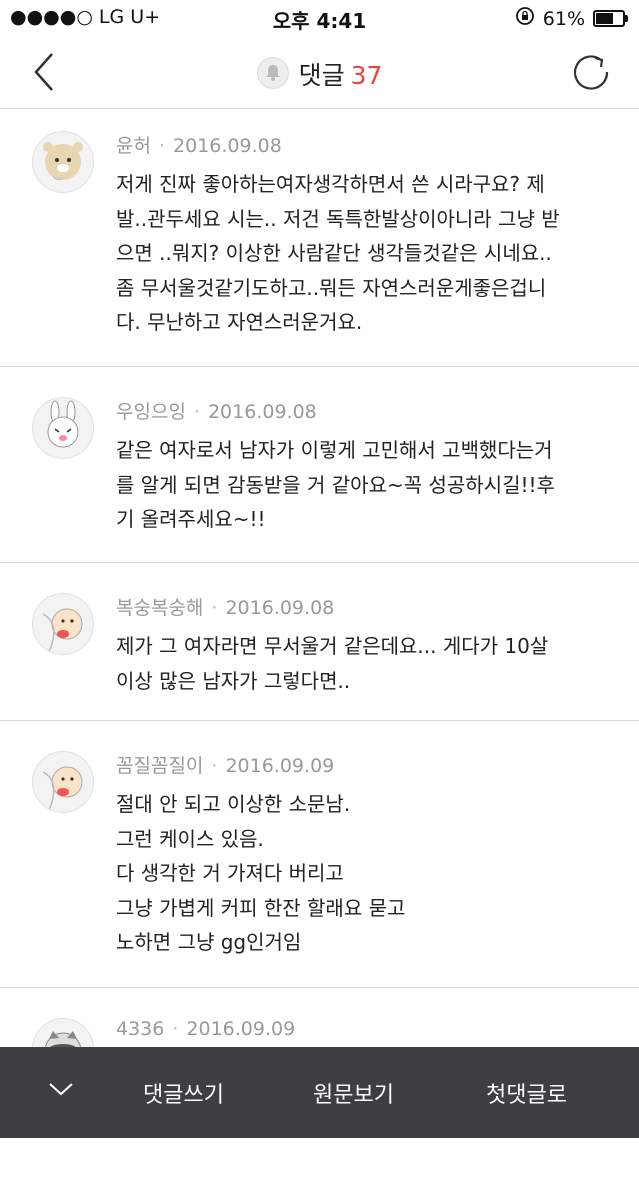  What do you see at coordinates (605, 18) in the screenshot?
I see `battery-fill` at bounding box center [605, 18].